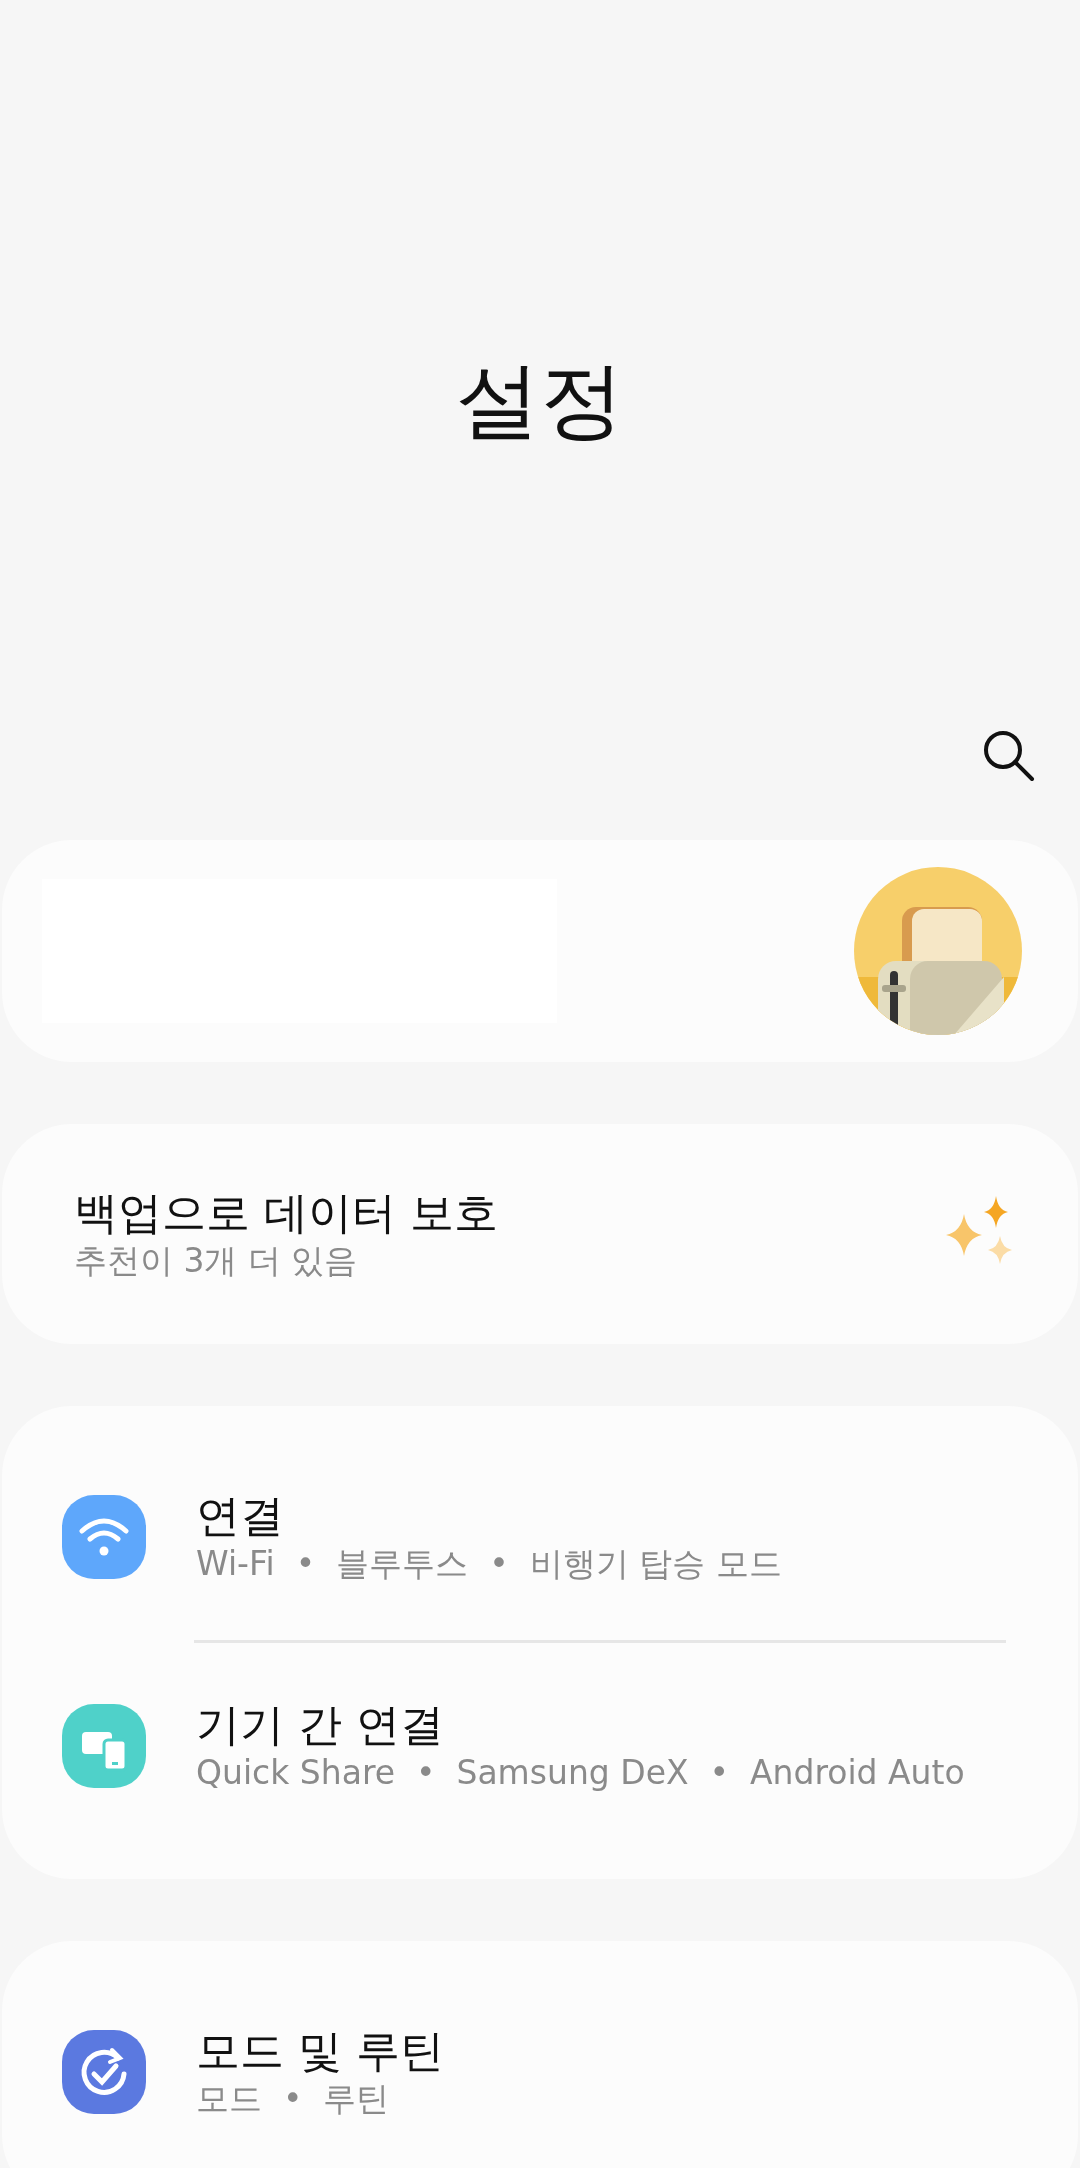 The image size is (1080, 2168). Describe the element at coordinates (489, 1516) in the screenshot. I see `setting-title: 연결` at that location.